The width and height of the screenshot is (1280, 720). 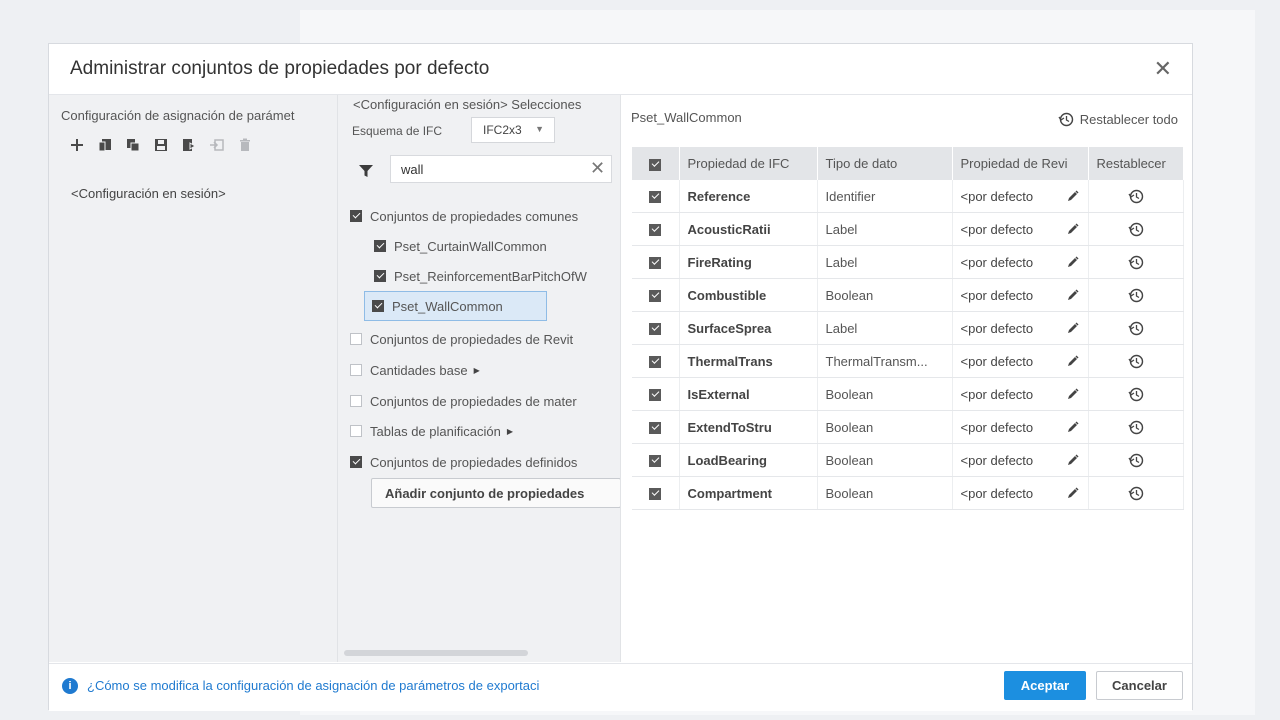 What do you see at coordinates (908, 460) in the screenshot?
I see `table-row: LoadBearing Boolean <por defecto` at bounding box center [908, 460].